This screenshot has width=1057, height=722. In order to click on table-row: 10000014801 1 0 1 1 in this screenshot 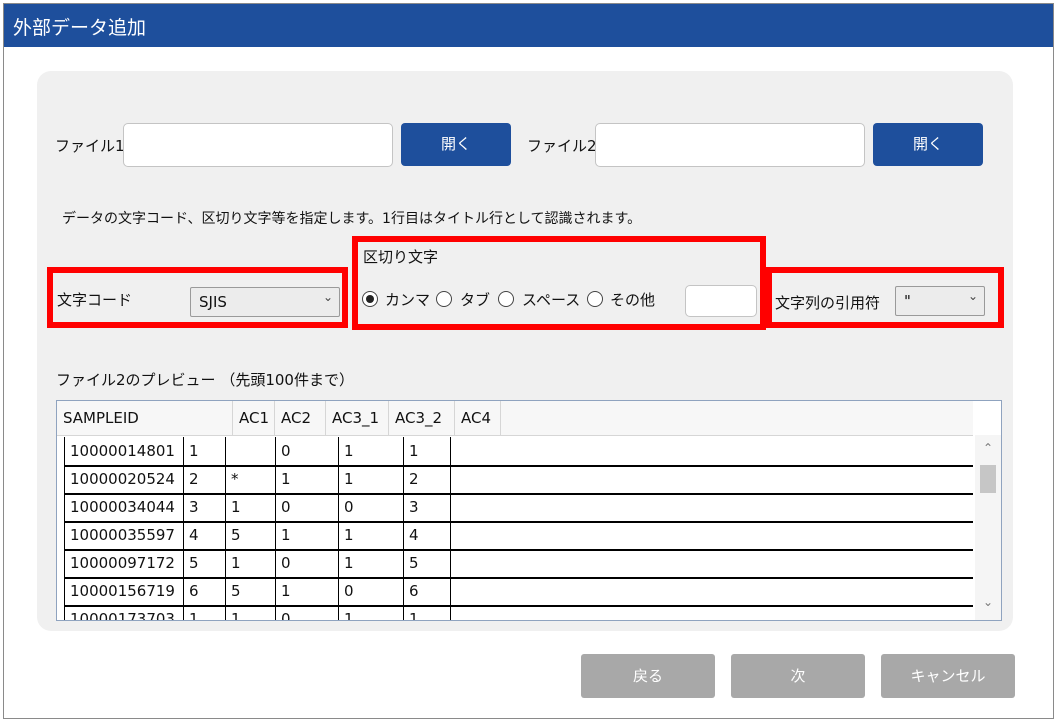, I will do `click(518, 452)`.